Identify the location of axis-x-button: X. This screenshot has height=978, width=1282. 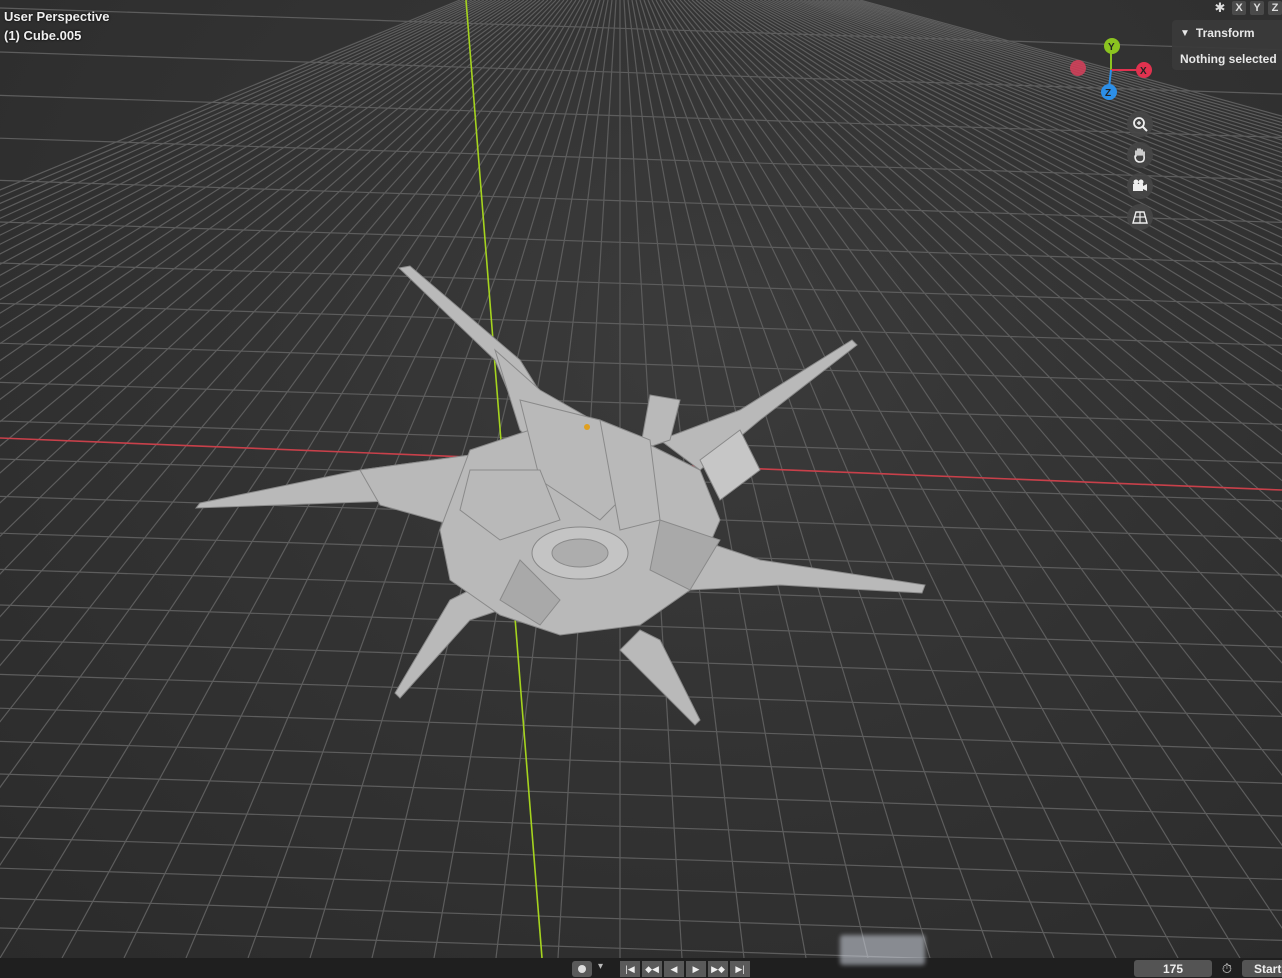
(1239, 8).